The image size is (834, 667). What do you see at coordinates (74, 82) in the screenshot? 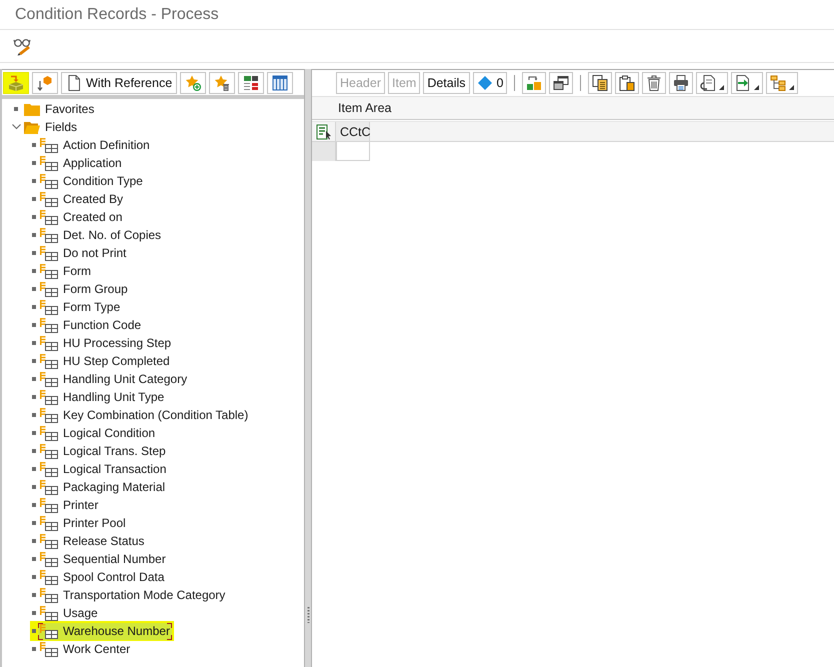
I see `document-icon` at bounding box center [74, 82].